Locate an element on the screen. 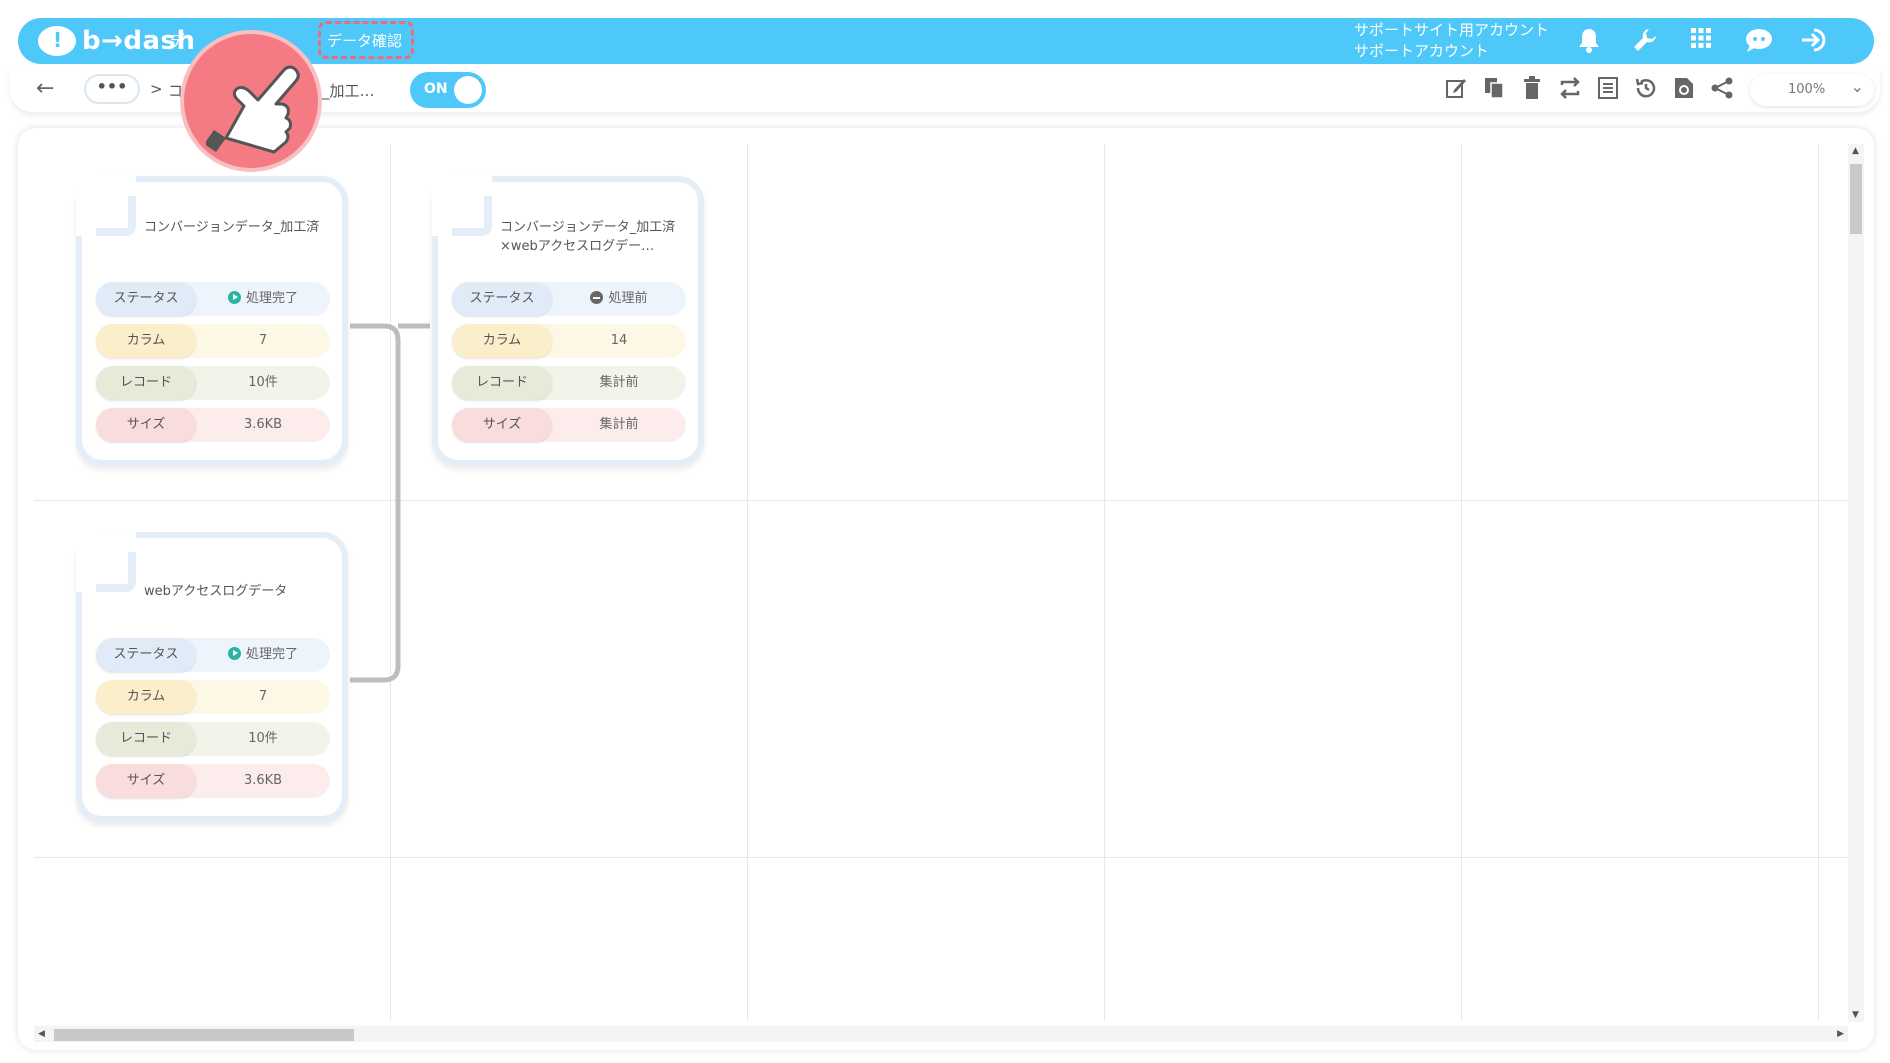  account-subname: サポートアカウント is located at coordinates (1422, 51).